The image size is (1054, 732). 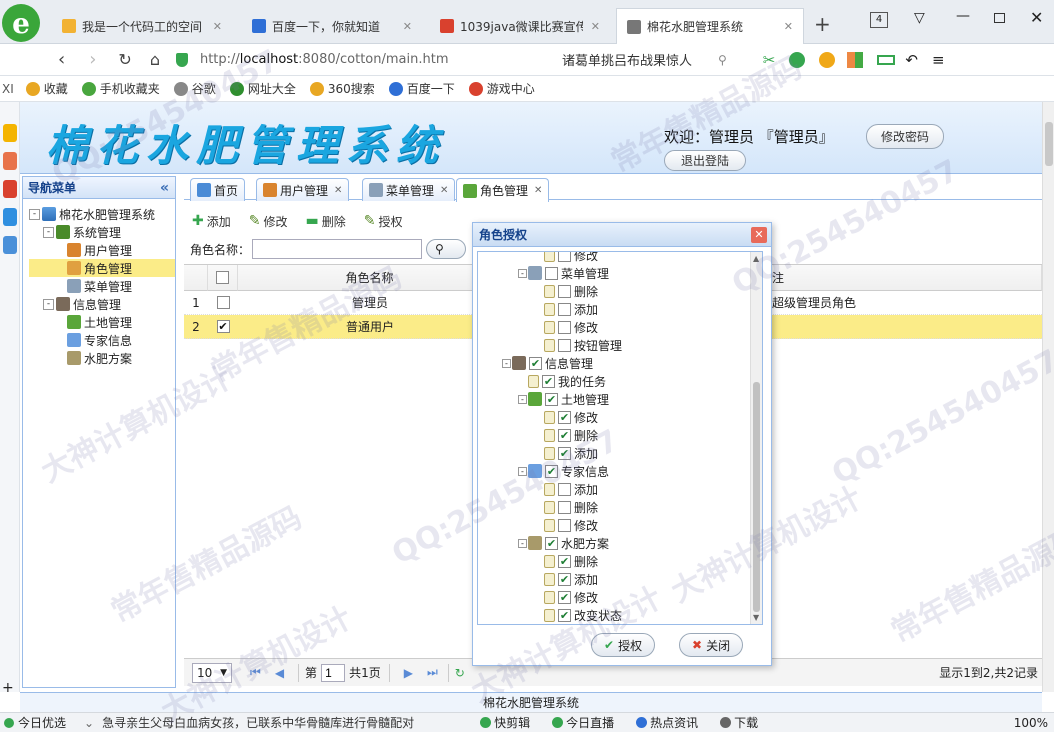 What do you see at coordinates (92, 59) in the screenshot?
I see `forward-arrow-icon: ›` at bounding box center [92, 59].